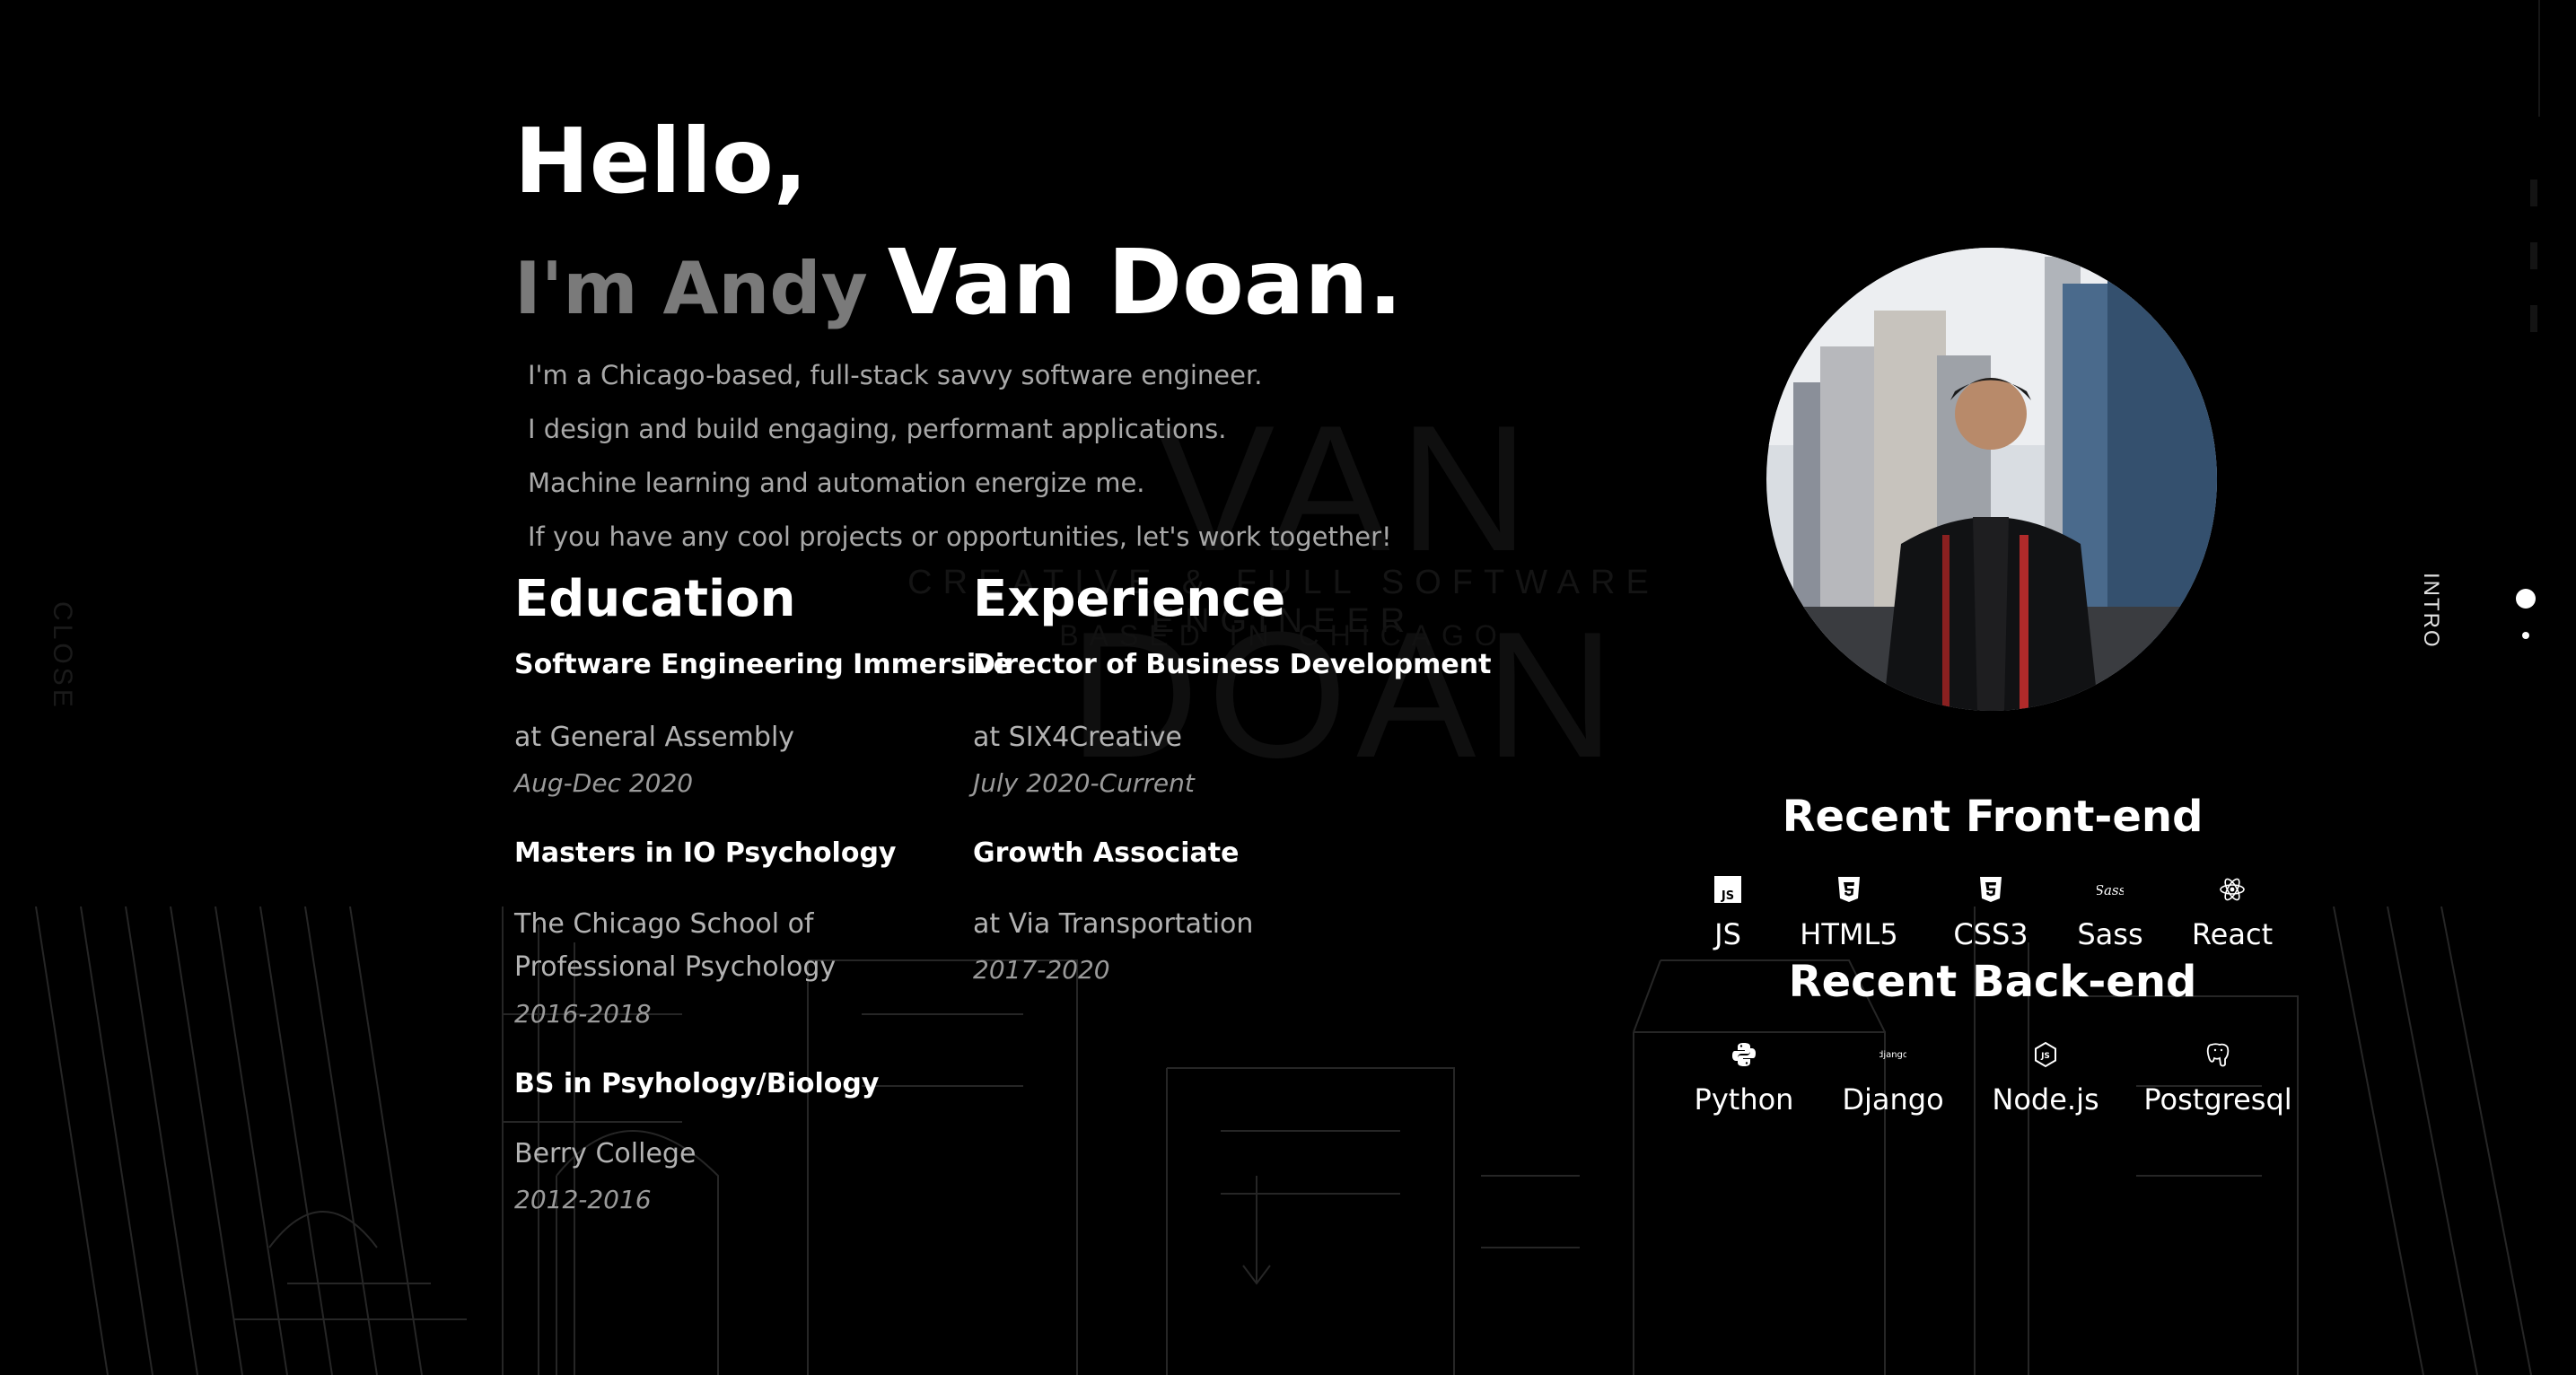  What do you see at coordinates (2217, 1099) in the screenshot?
I see `skill-label: Postgresql` at bounding box center [2217, 1099].